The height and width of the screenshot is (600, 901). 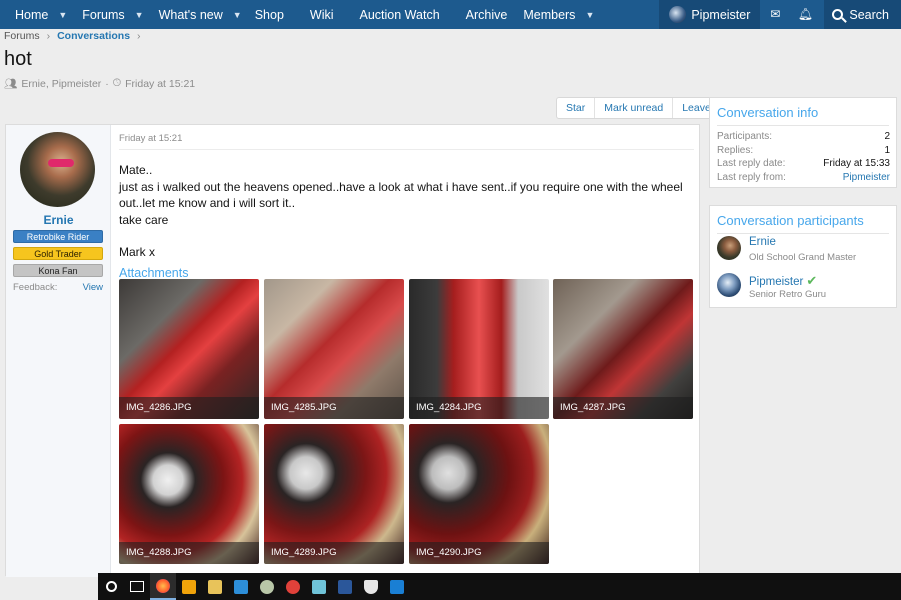 What do you see at coordinates (678, 14) in the screenshot?
I see `user-avatar-icon` at bounding box center [678, 14].